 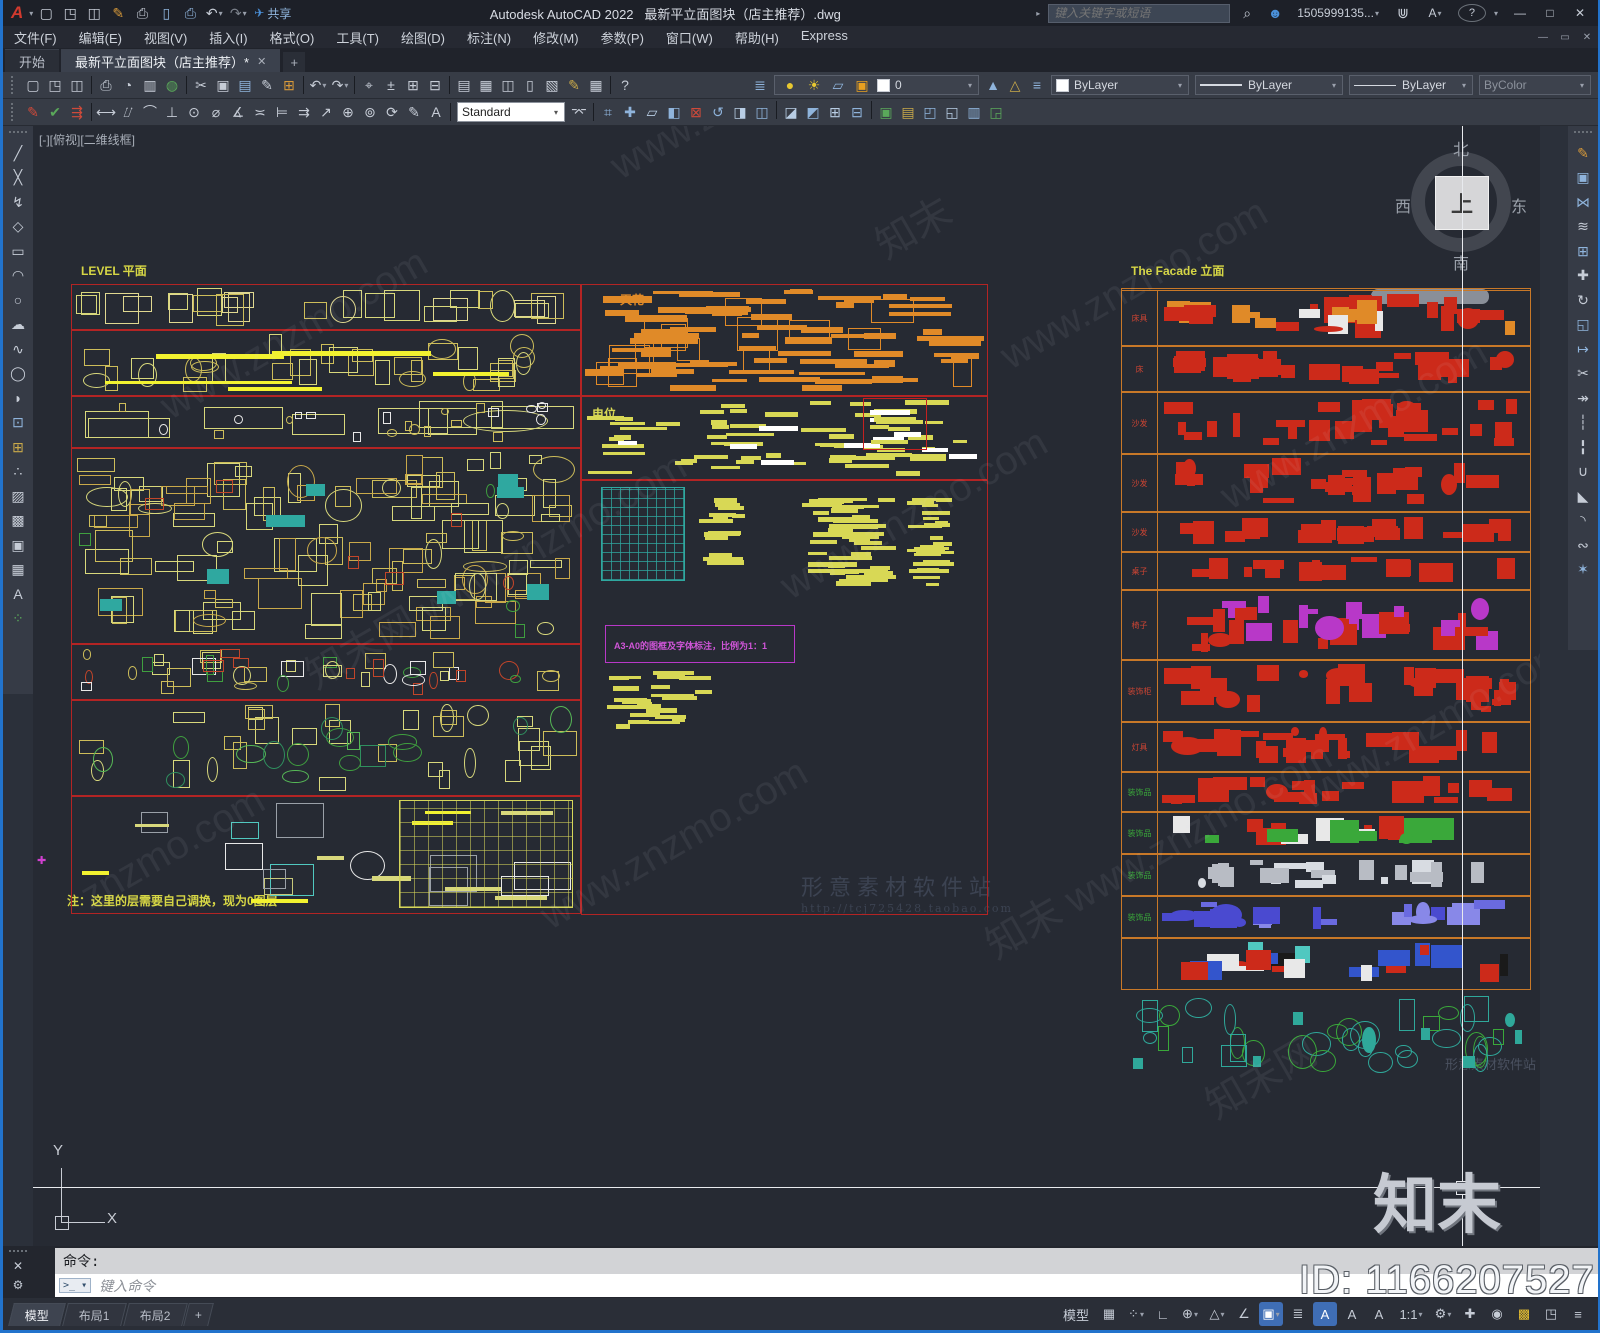 I want to click on auto-annotation-scale-toggle: A, so click(x=1352, y=1314).